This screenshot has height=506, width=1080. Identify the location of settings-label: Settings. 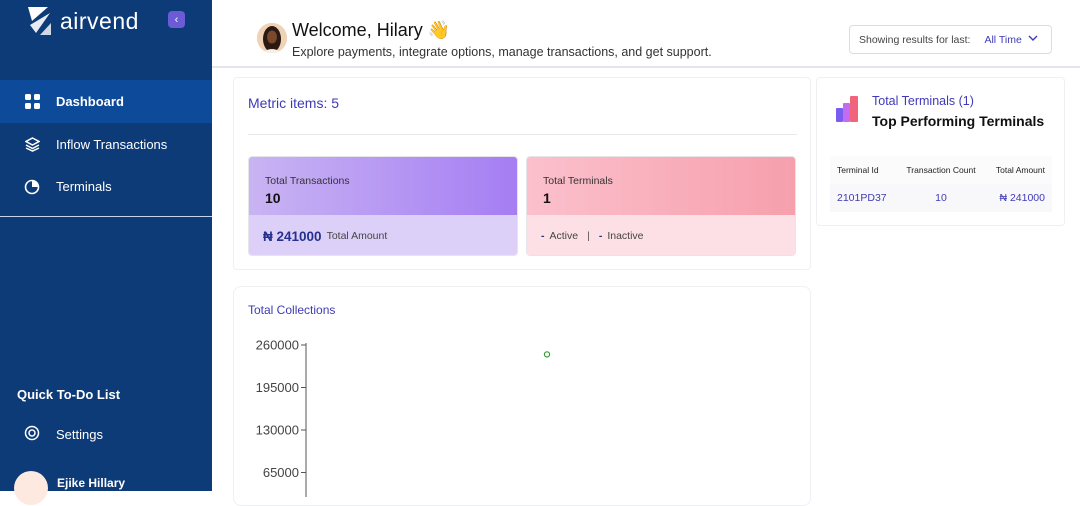
(79, 434).